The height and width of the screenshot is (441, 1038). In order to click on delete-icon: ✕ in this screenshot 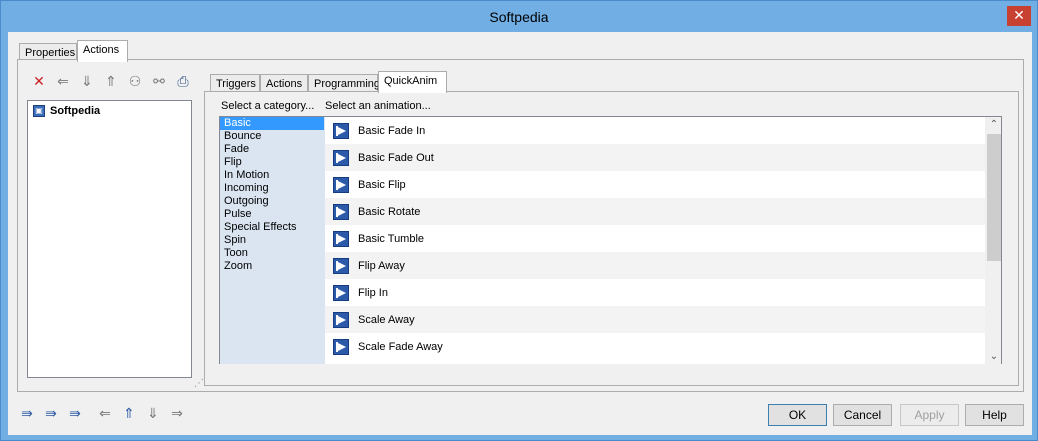, I will do `click(39, 82)`.